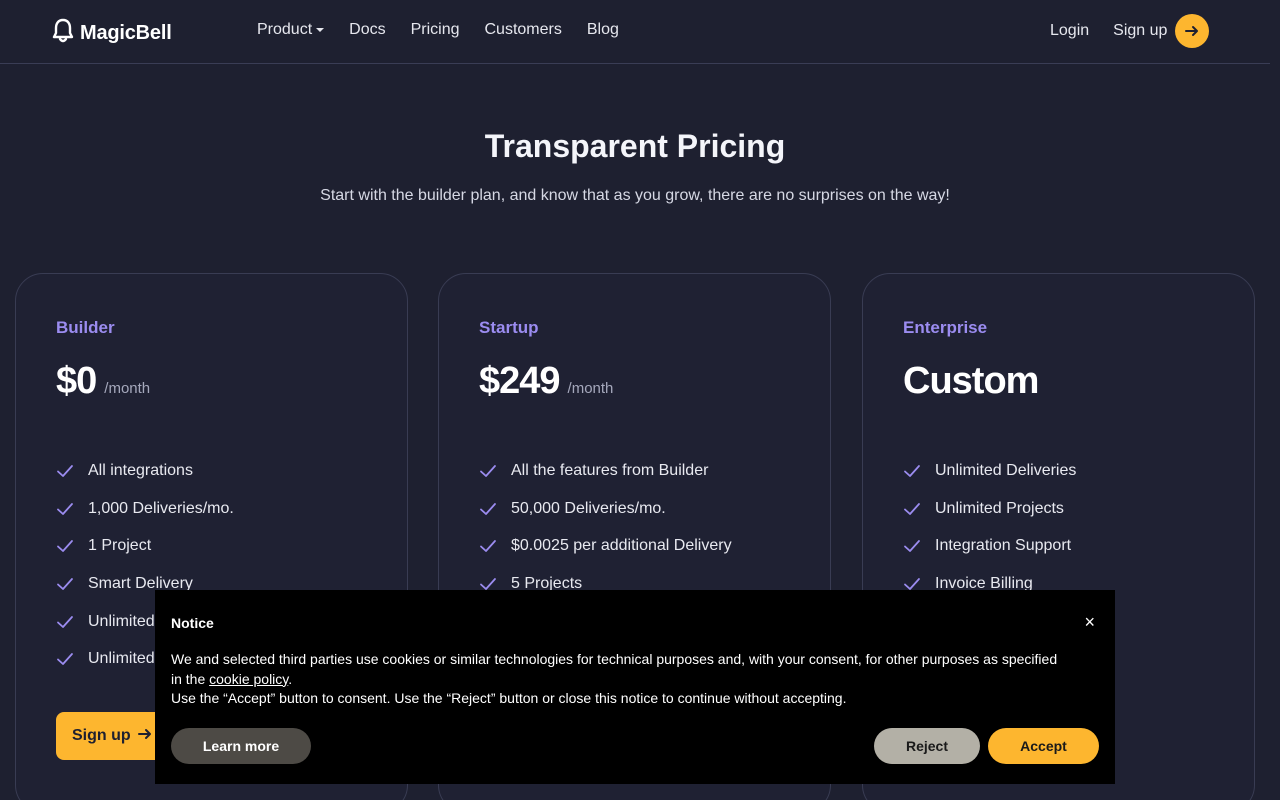 The image size is (1280, 800). I want to click on login-link: Login, so click(1069, 31).